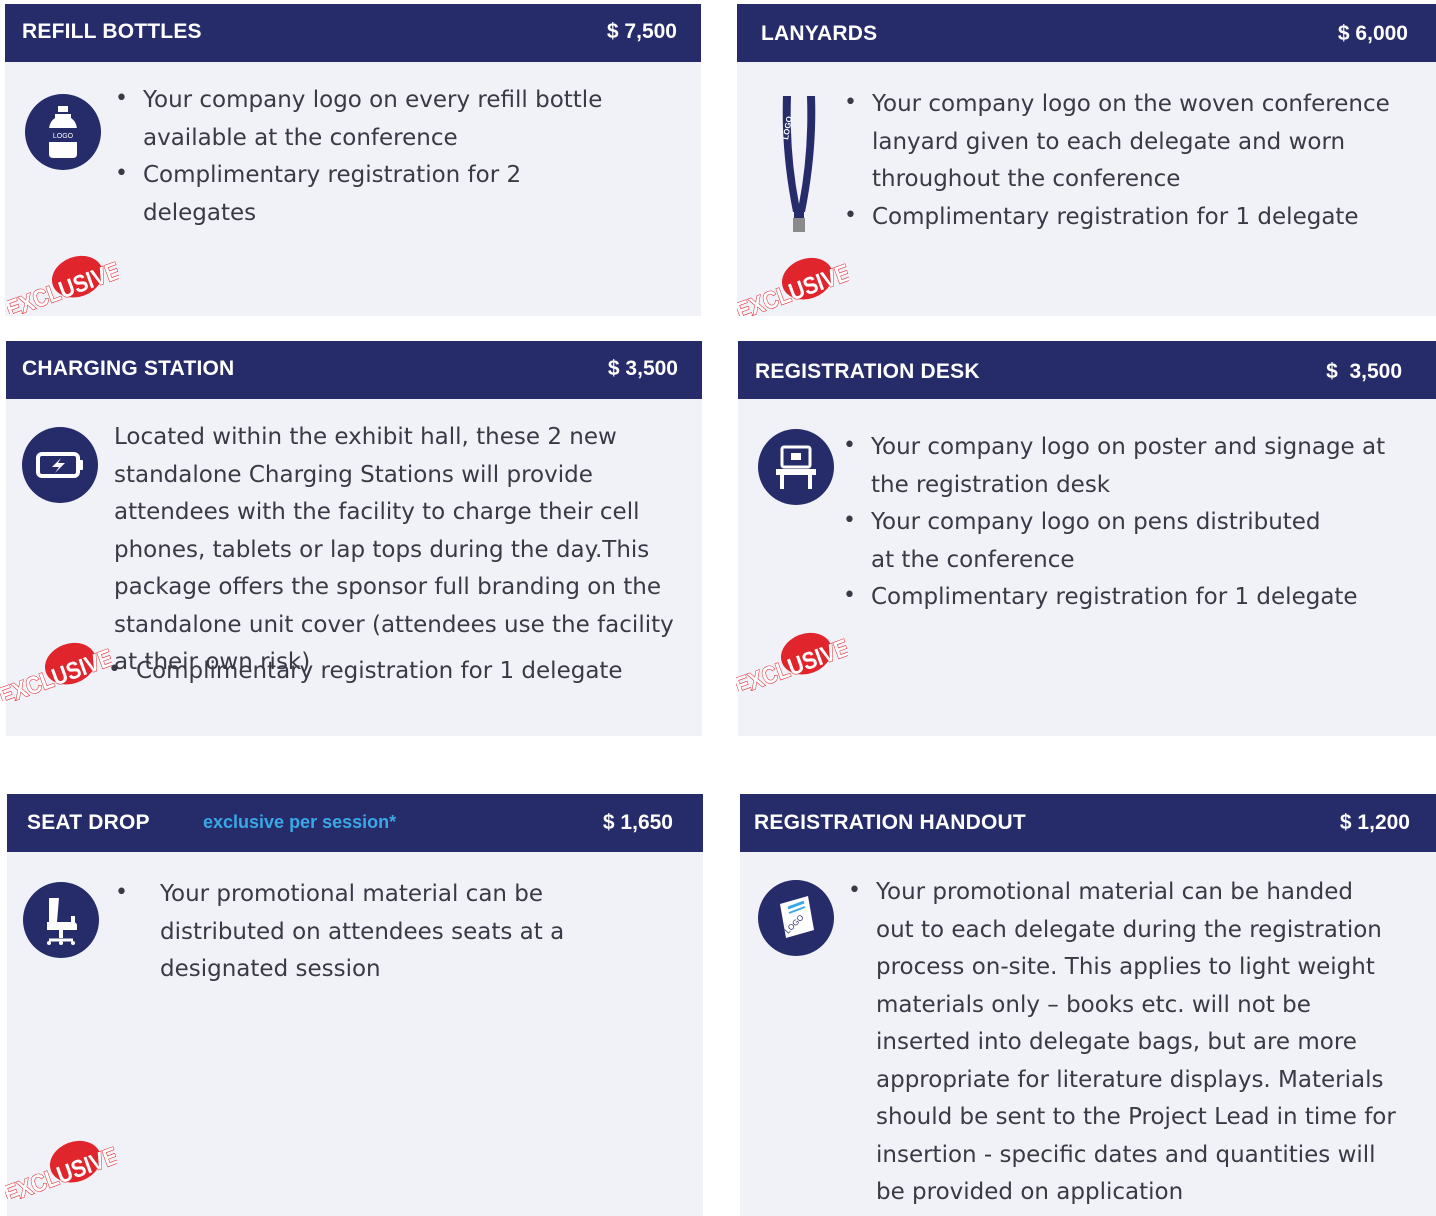  I want to click on card-header: REFILL BOTTLES $ 7,500, so click(353, 33).